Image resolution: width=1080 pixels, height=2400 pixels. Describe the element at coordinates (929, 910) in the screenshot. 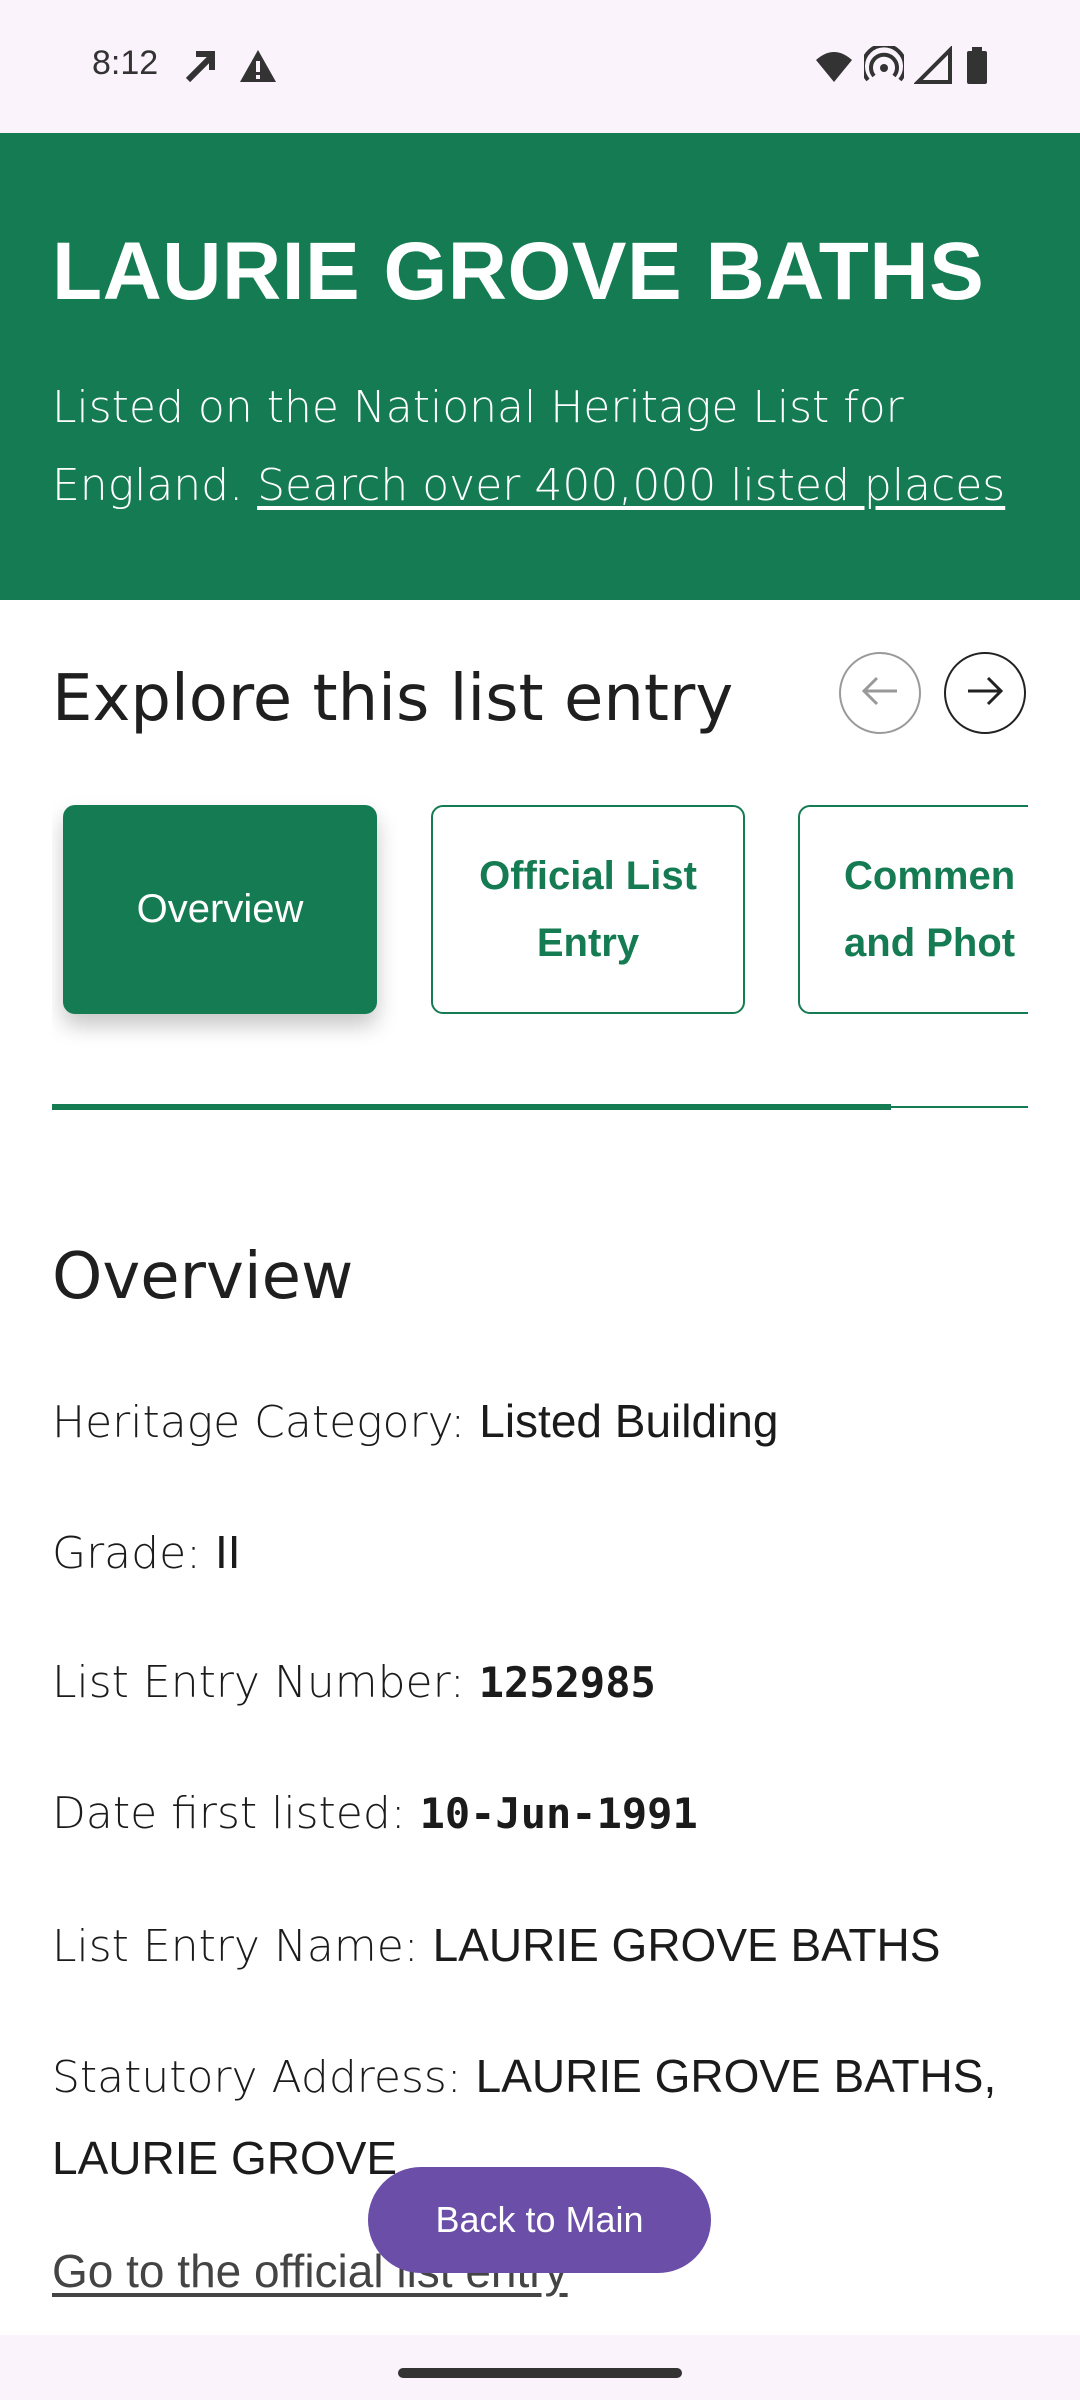

I see `tab-comments-and-photos-label: Commen and Phot` at that location.